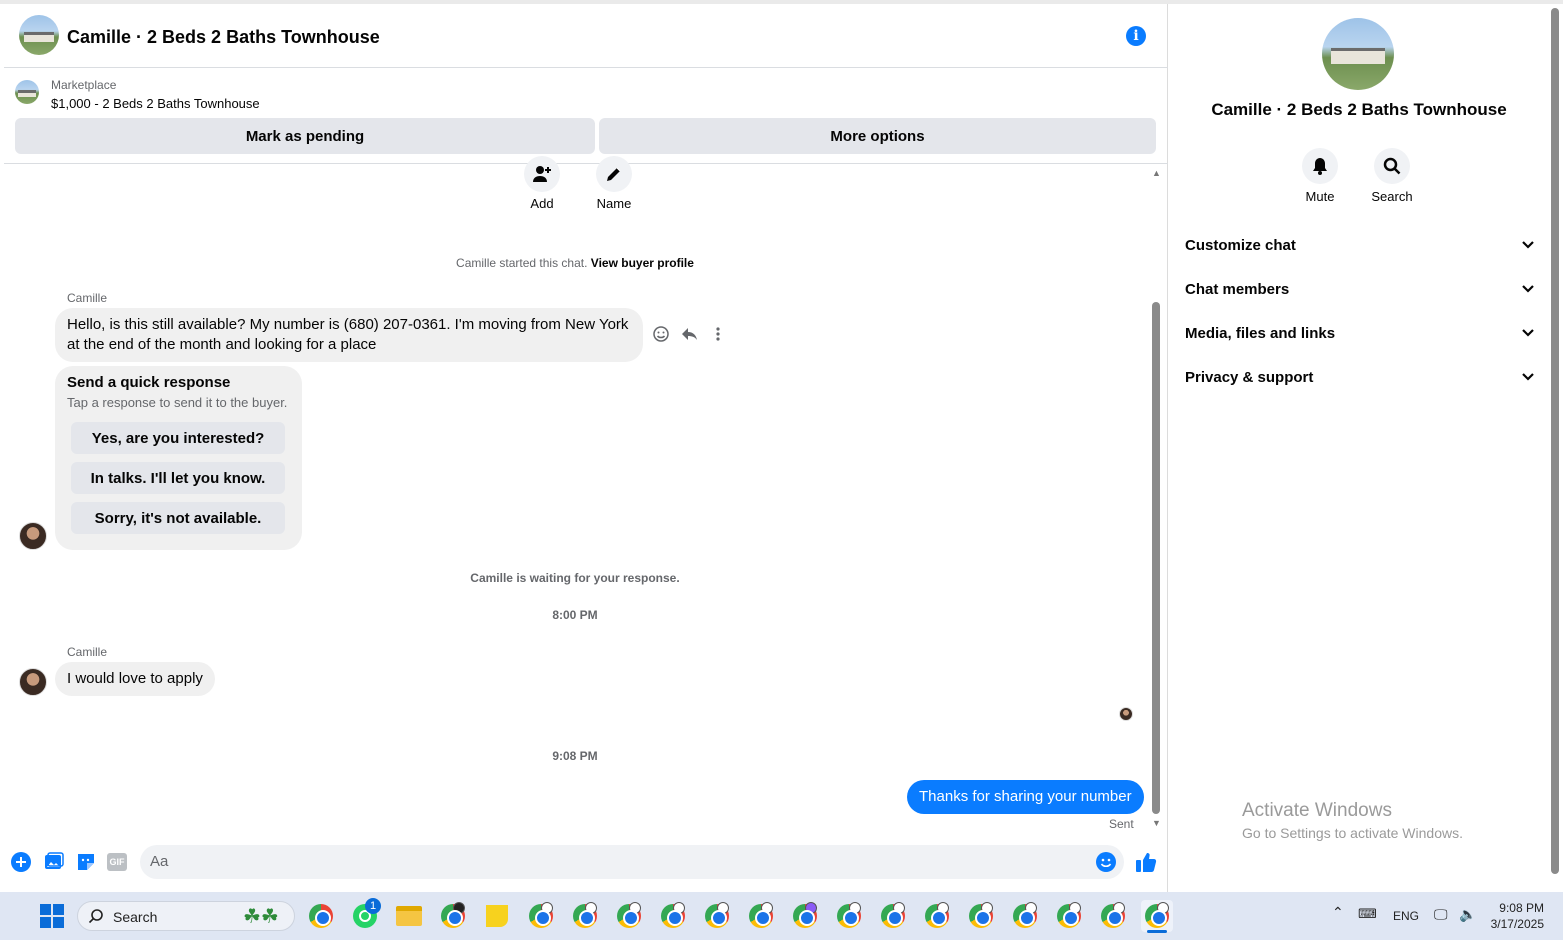 The image size is (1563, 940). Describe the element at coordinates (27, 92) in the screenshot. I see `listing-small-thumbnail` at that location.